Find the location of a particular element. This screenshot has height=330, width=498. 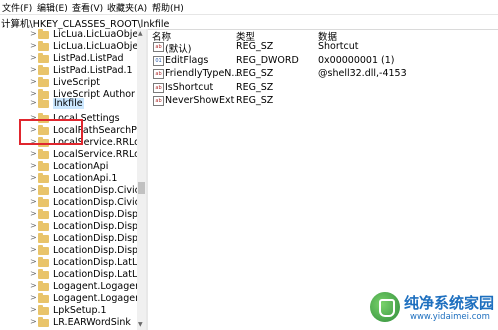

list-item: ab NeverShowExt REG_SZ is located at coordinates (324, 101).